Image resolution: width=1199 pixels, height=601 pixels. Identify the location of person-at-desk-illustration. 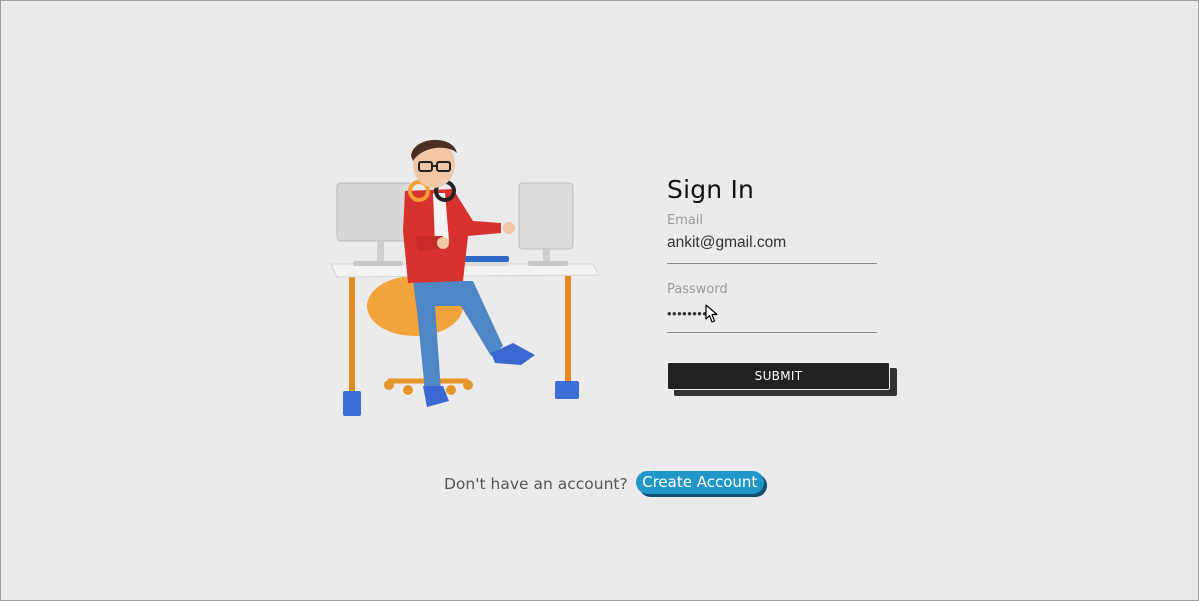
(465, 278).